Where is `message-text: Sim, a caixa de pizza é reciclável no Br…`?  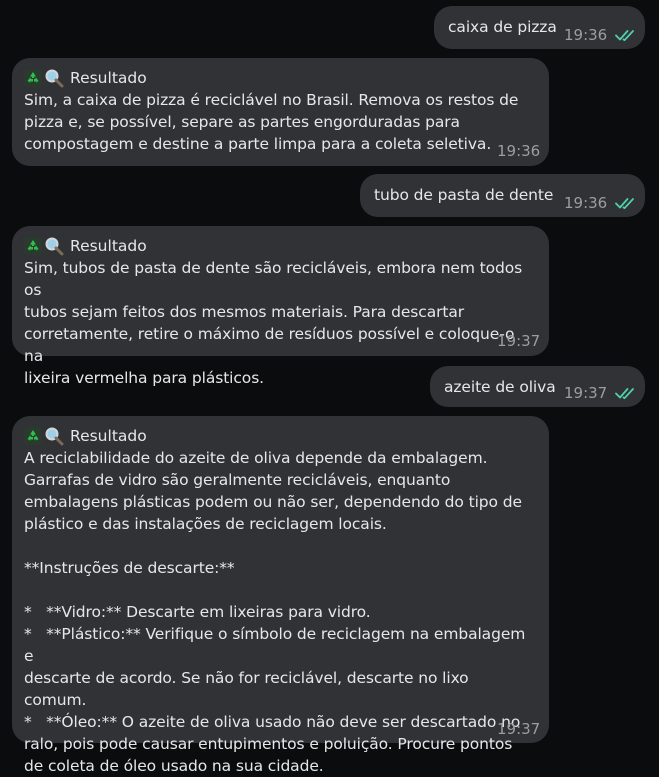
message-text: Sim, a caixa de pizza é reciclável no Br… is located at coordinates (271, 122).